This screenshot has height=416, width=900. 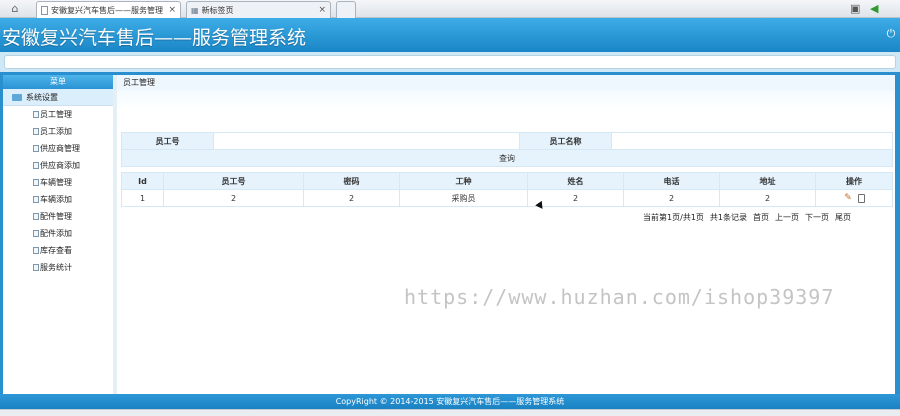 I want to click on employee-no-input, so click(x=366, y=141).